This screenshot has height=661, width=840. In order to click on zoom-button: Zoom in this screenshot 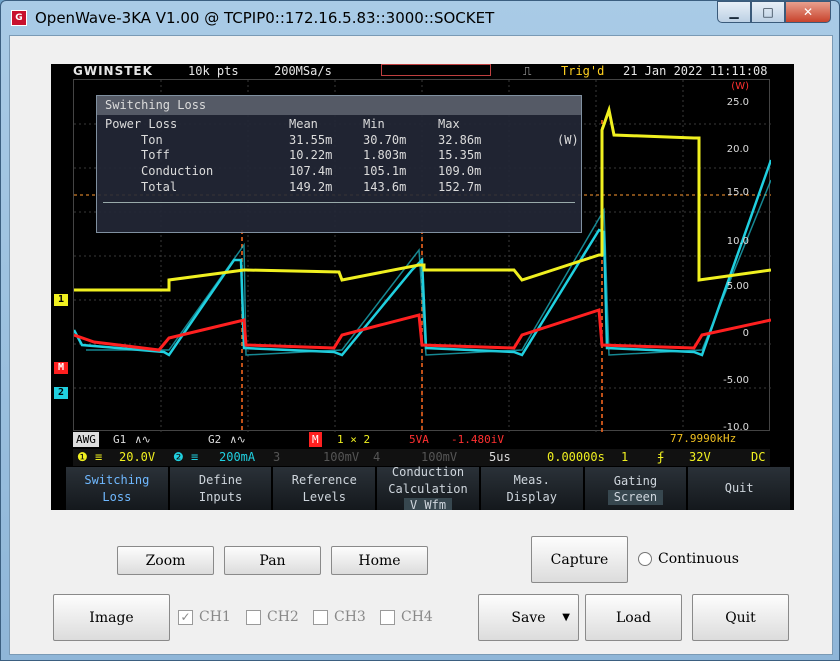, I will do `click(165, 560)`.